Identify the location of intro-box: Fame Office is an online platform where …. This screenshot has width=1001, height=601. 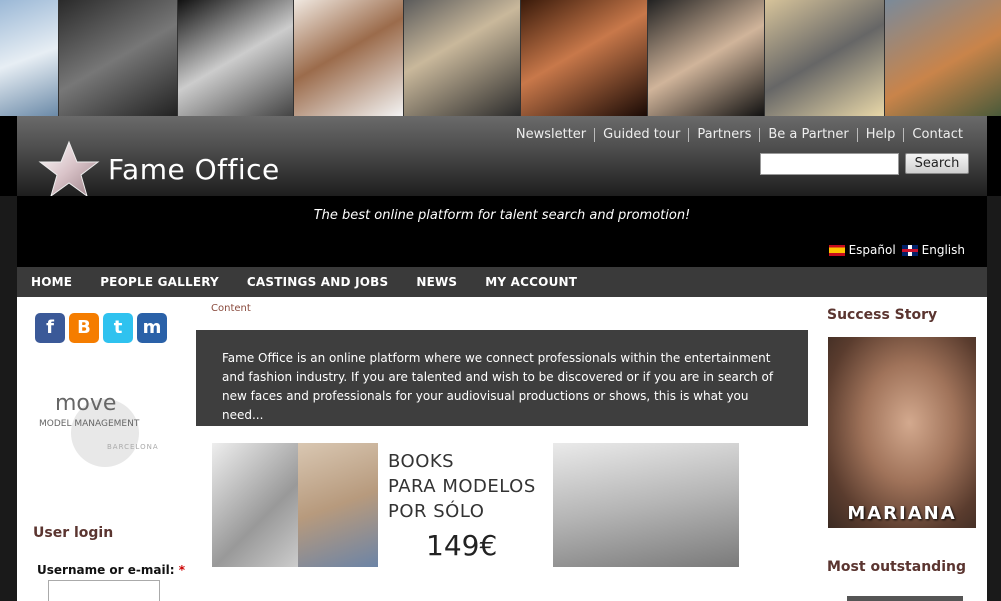
(502, 378).